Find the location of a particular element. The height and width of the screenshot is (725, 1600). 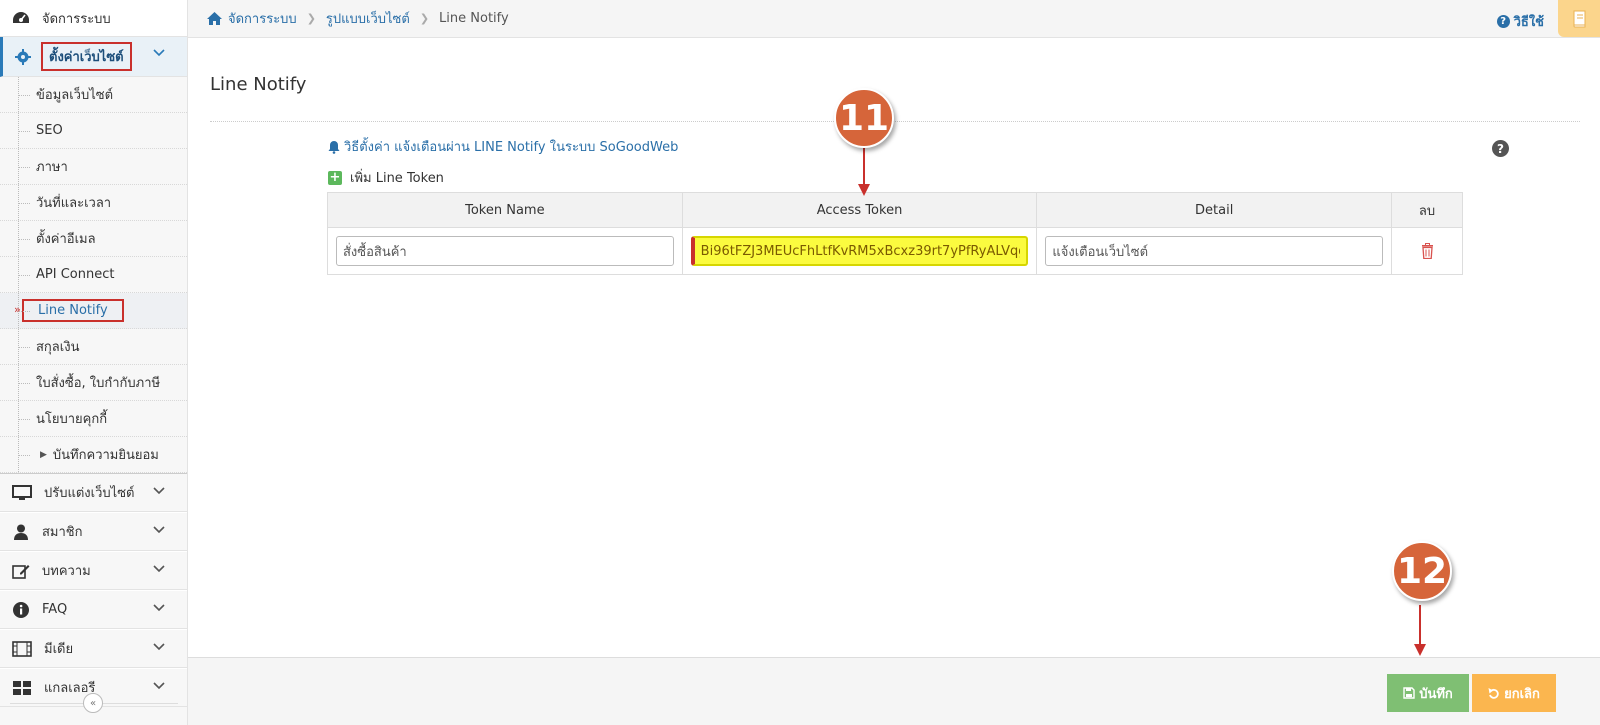

notes-button is located at coordinates (1579, 18).